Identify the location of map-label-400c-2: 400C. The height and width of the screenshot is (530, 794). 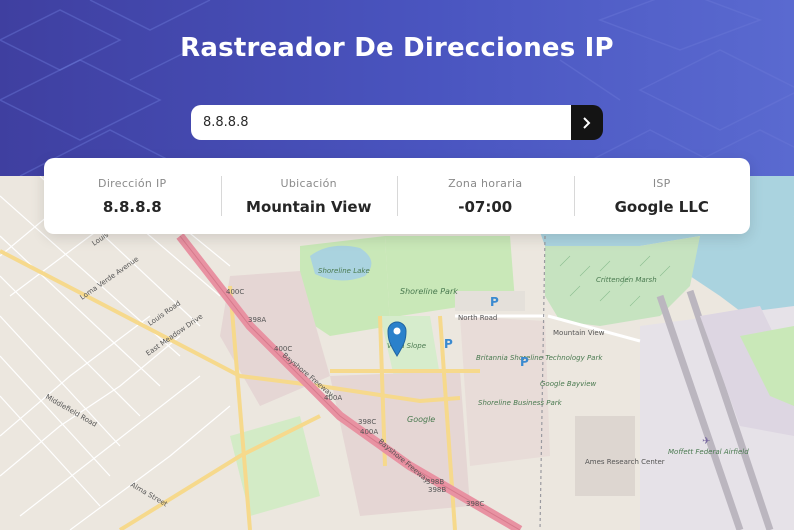
(283, 349).